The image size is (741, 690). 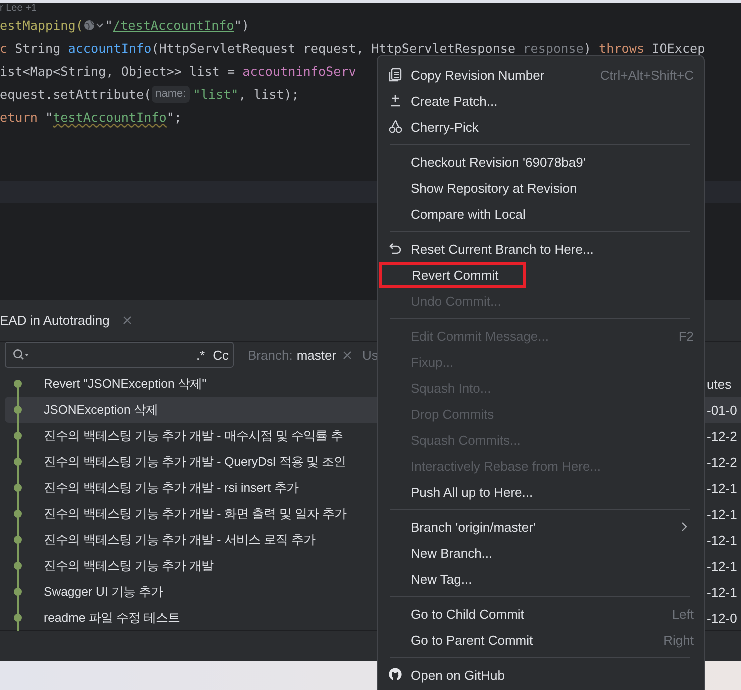 What do you see at coordinates (174, 118) in the screenshot?
I see `code-text: ";` at bounding box center [174, 118].